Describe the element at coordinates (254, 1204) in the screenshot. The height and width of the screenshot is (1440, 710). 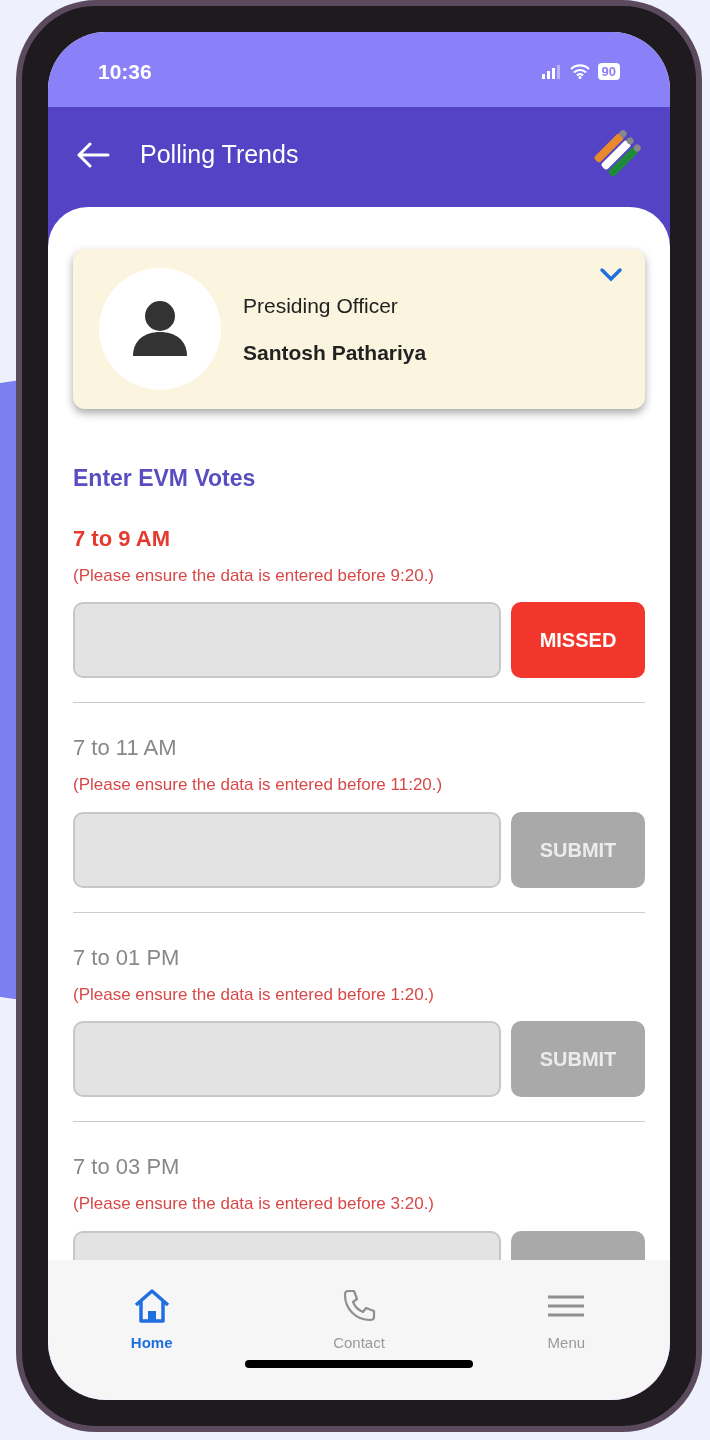
I see `deadline-hint: (Please ensure the data is entered before 3:20.)` at that location.